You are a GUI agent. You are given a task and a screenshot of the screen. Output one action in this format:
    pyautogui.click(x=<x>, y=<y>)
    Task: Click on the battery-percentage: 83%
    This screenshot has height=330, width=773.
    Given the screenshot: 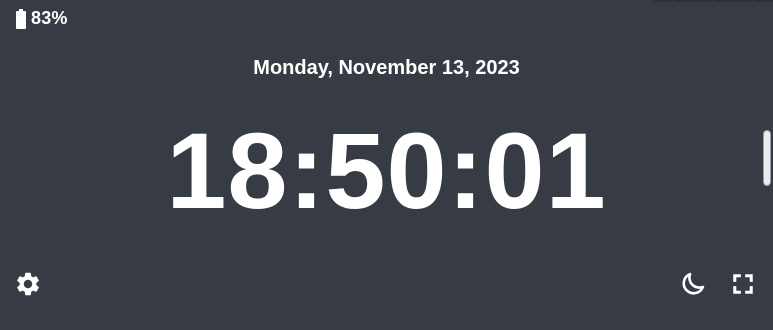 What is the action you would take?
    pyautogui.click(x=49, y=18)
    